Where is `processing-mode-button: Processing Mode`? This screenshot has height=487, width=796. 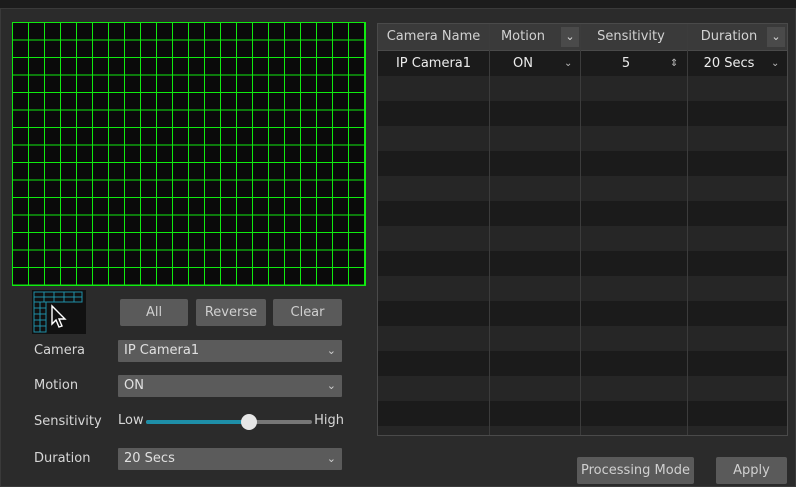 processing-mode-button: Processing Mode is located at coordinates (635, 470).